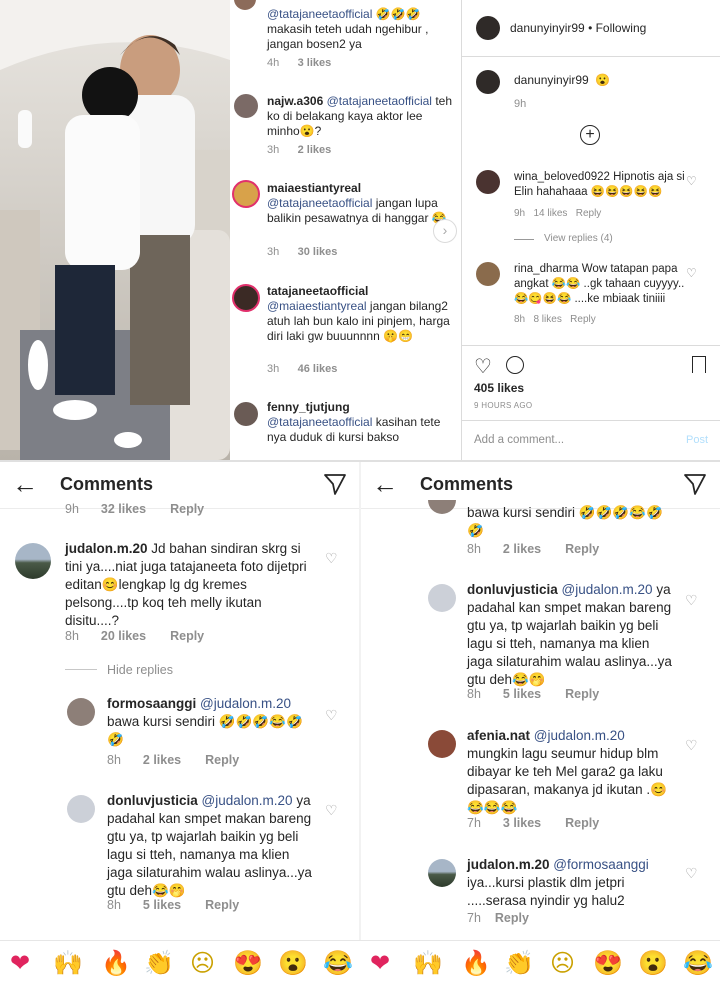 The image size is (720, 990). What do you see at coordinates (302, 252) in the screenshot?
I see `comment-meta: 3h 30 likes` at bounding box center [302, 252].